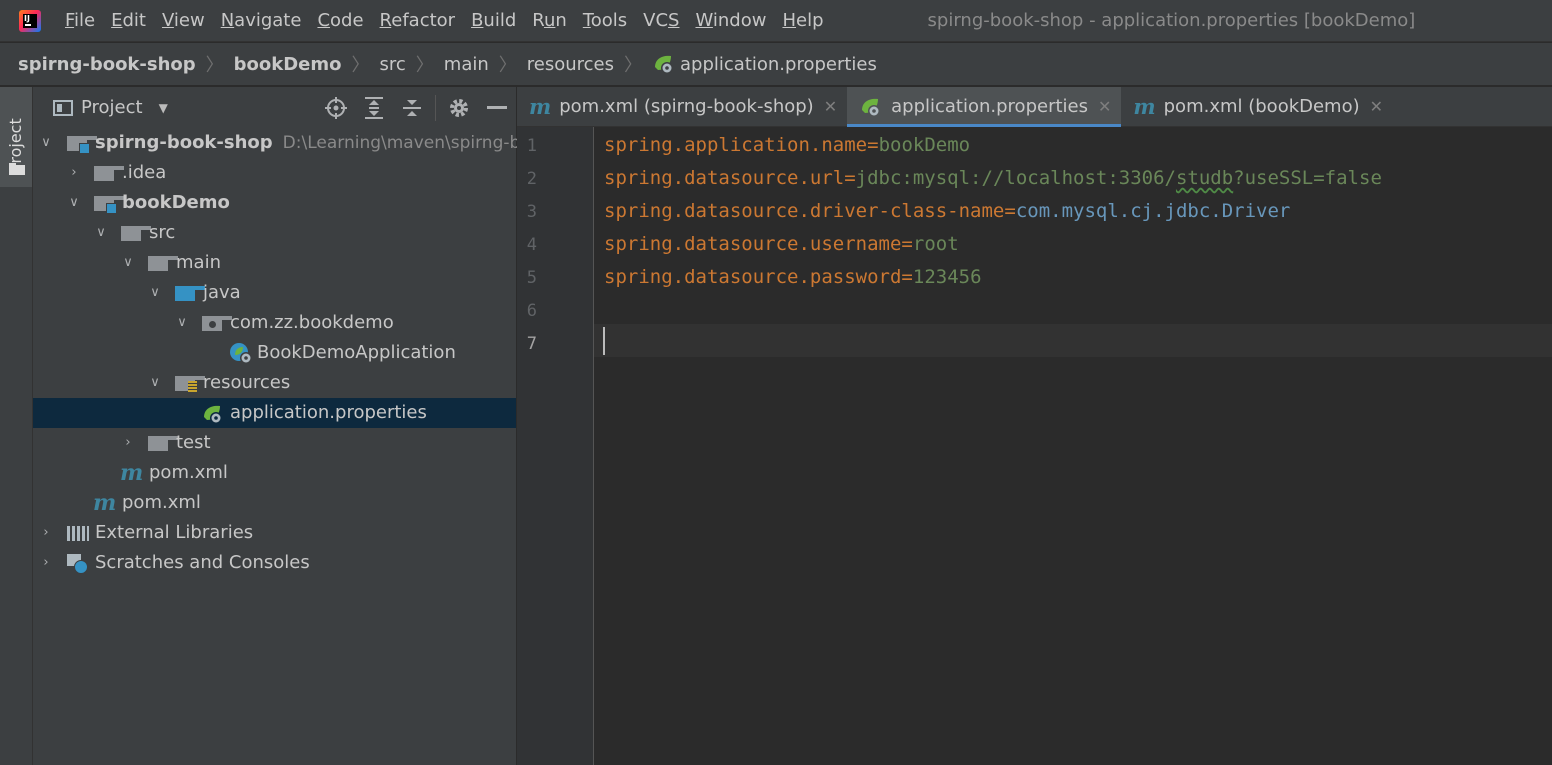  Describe the element at coordinates (531, 278) in the screenshot. I see `line-number: 5` at that location.